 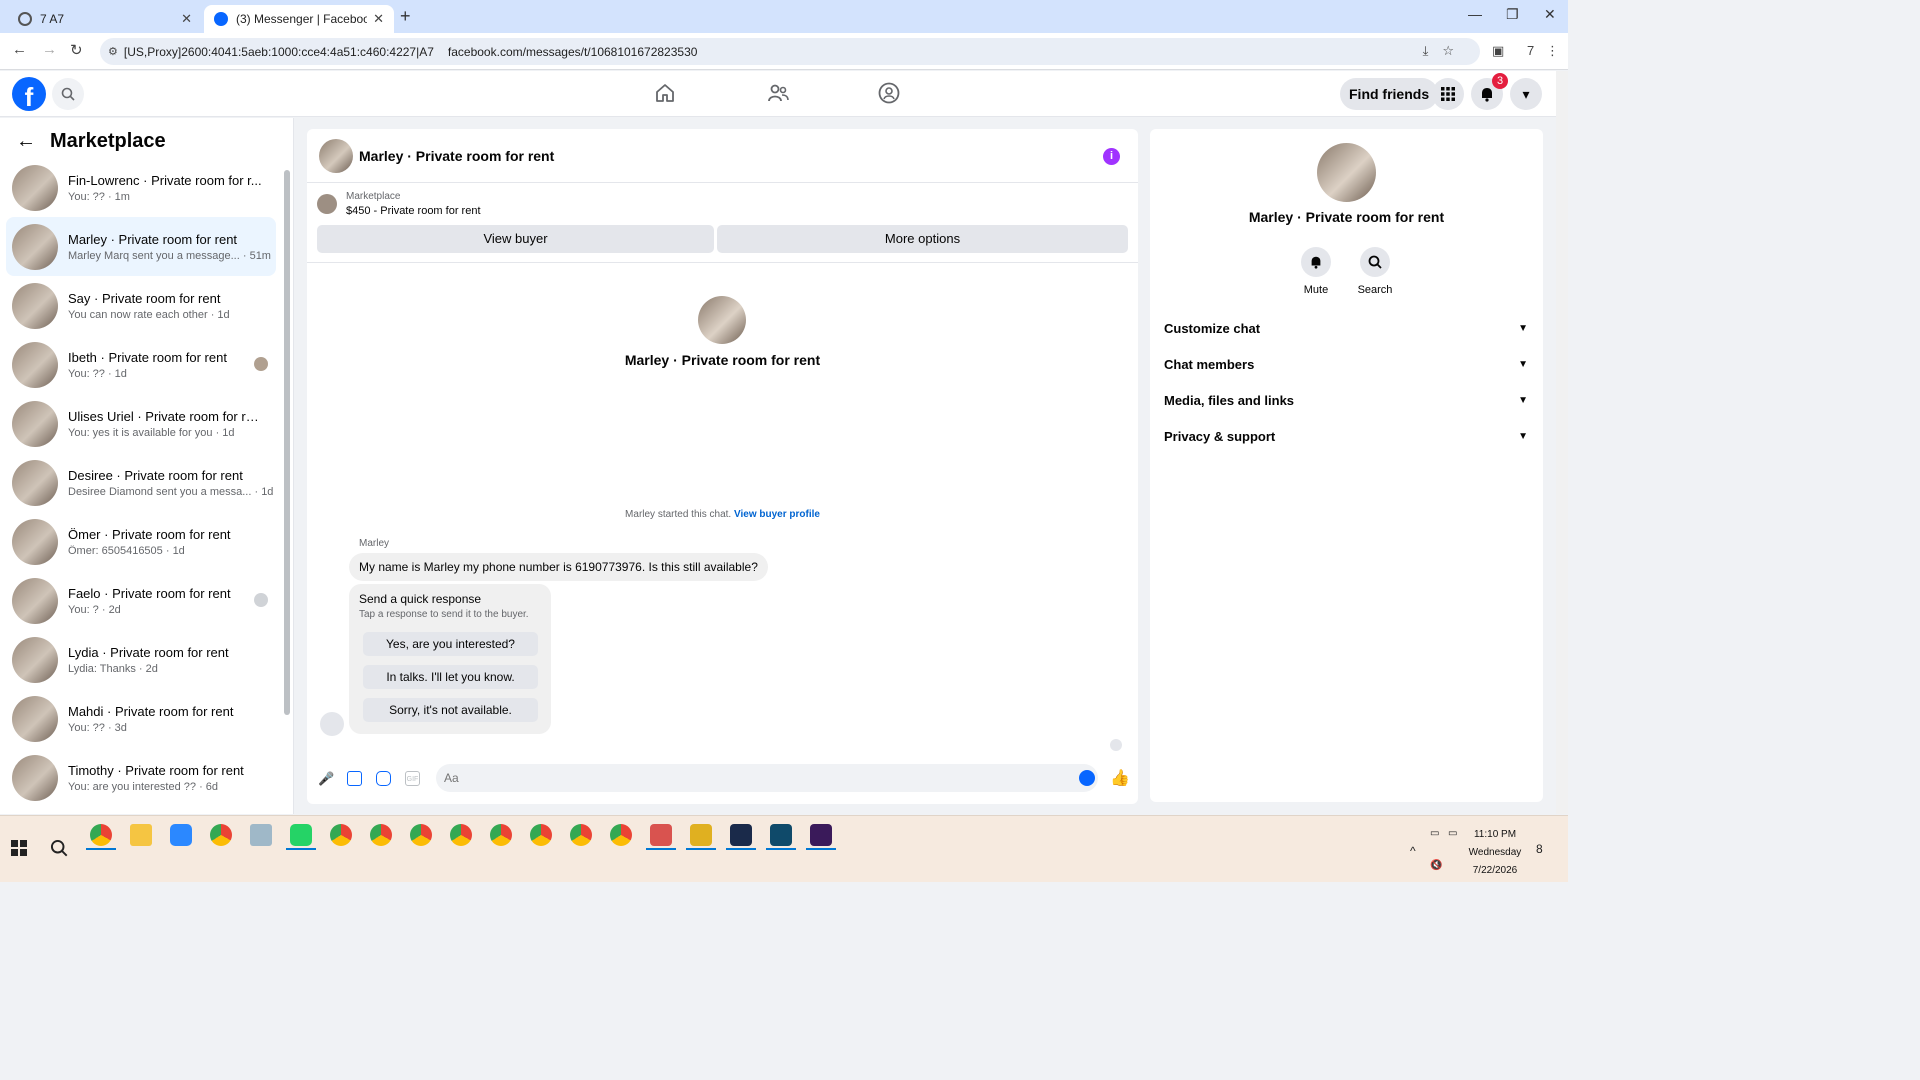 What do you see at coordinates (113, 51) in the screenshot?
I see `site-info-icon: ⚙` at bounding box center [113, 51].